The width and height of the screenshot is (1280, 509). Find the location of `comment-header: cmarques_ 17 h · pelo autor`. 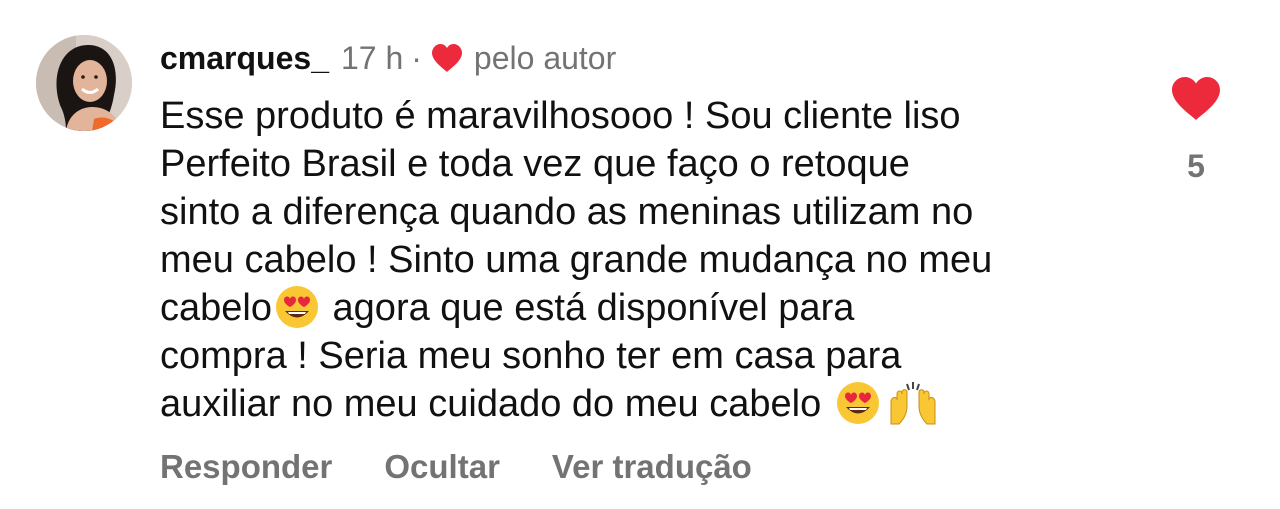

comment-header: cmarques_ 17 h · pelo autor is located at coordinates (388, 58).